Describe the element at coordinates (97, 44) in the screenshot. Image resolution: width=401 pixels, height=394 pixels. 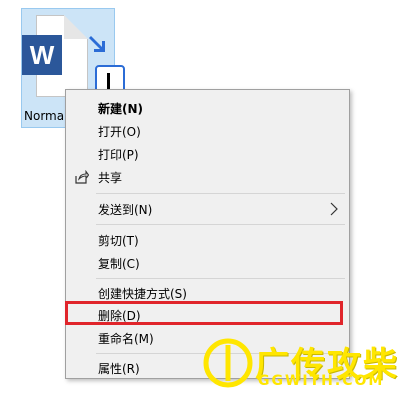
I see `move-arrow-icon` at that location.